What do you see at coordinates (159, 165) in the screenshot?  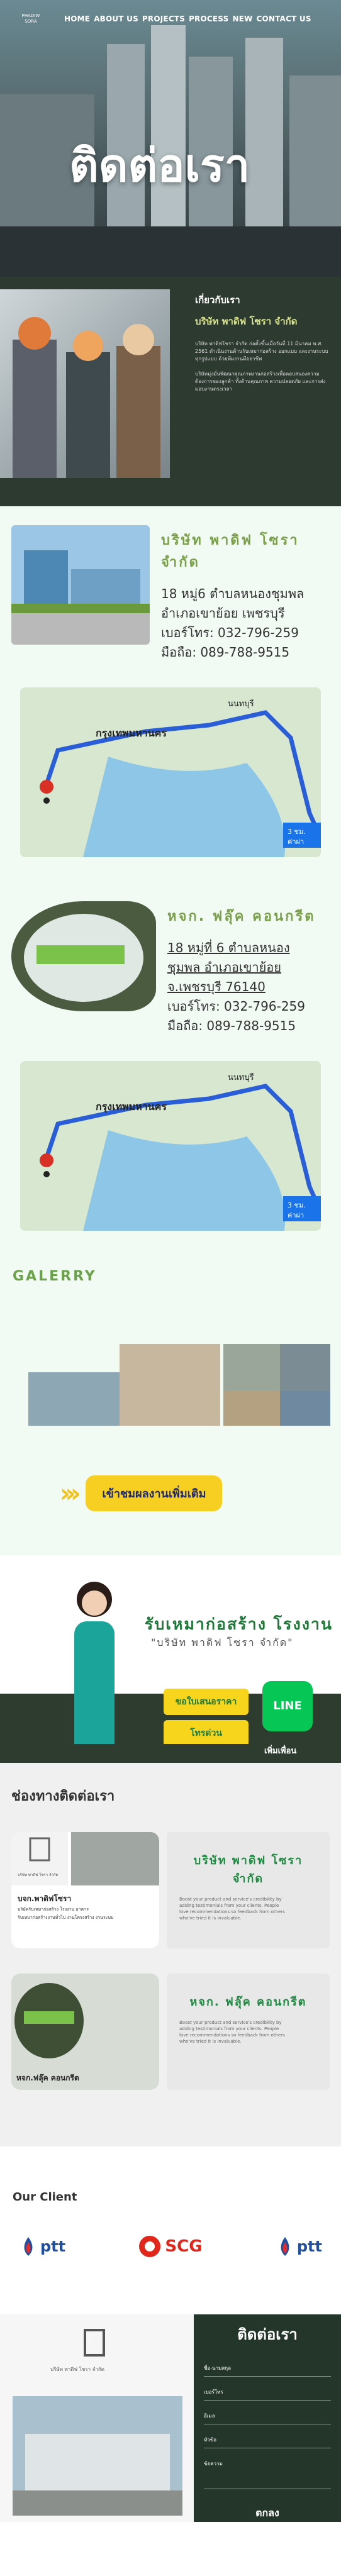 I see `page-title: ติดต่อเรา` at bounding box center [159, 165].